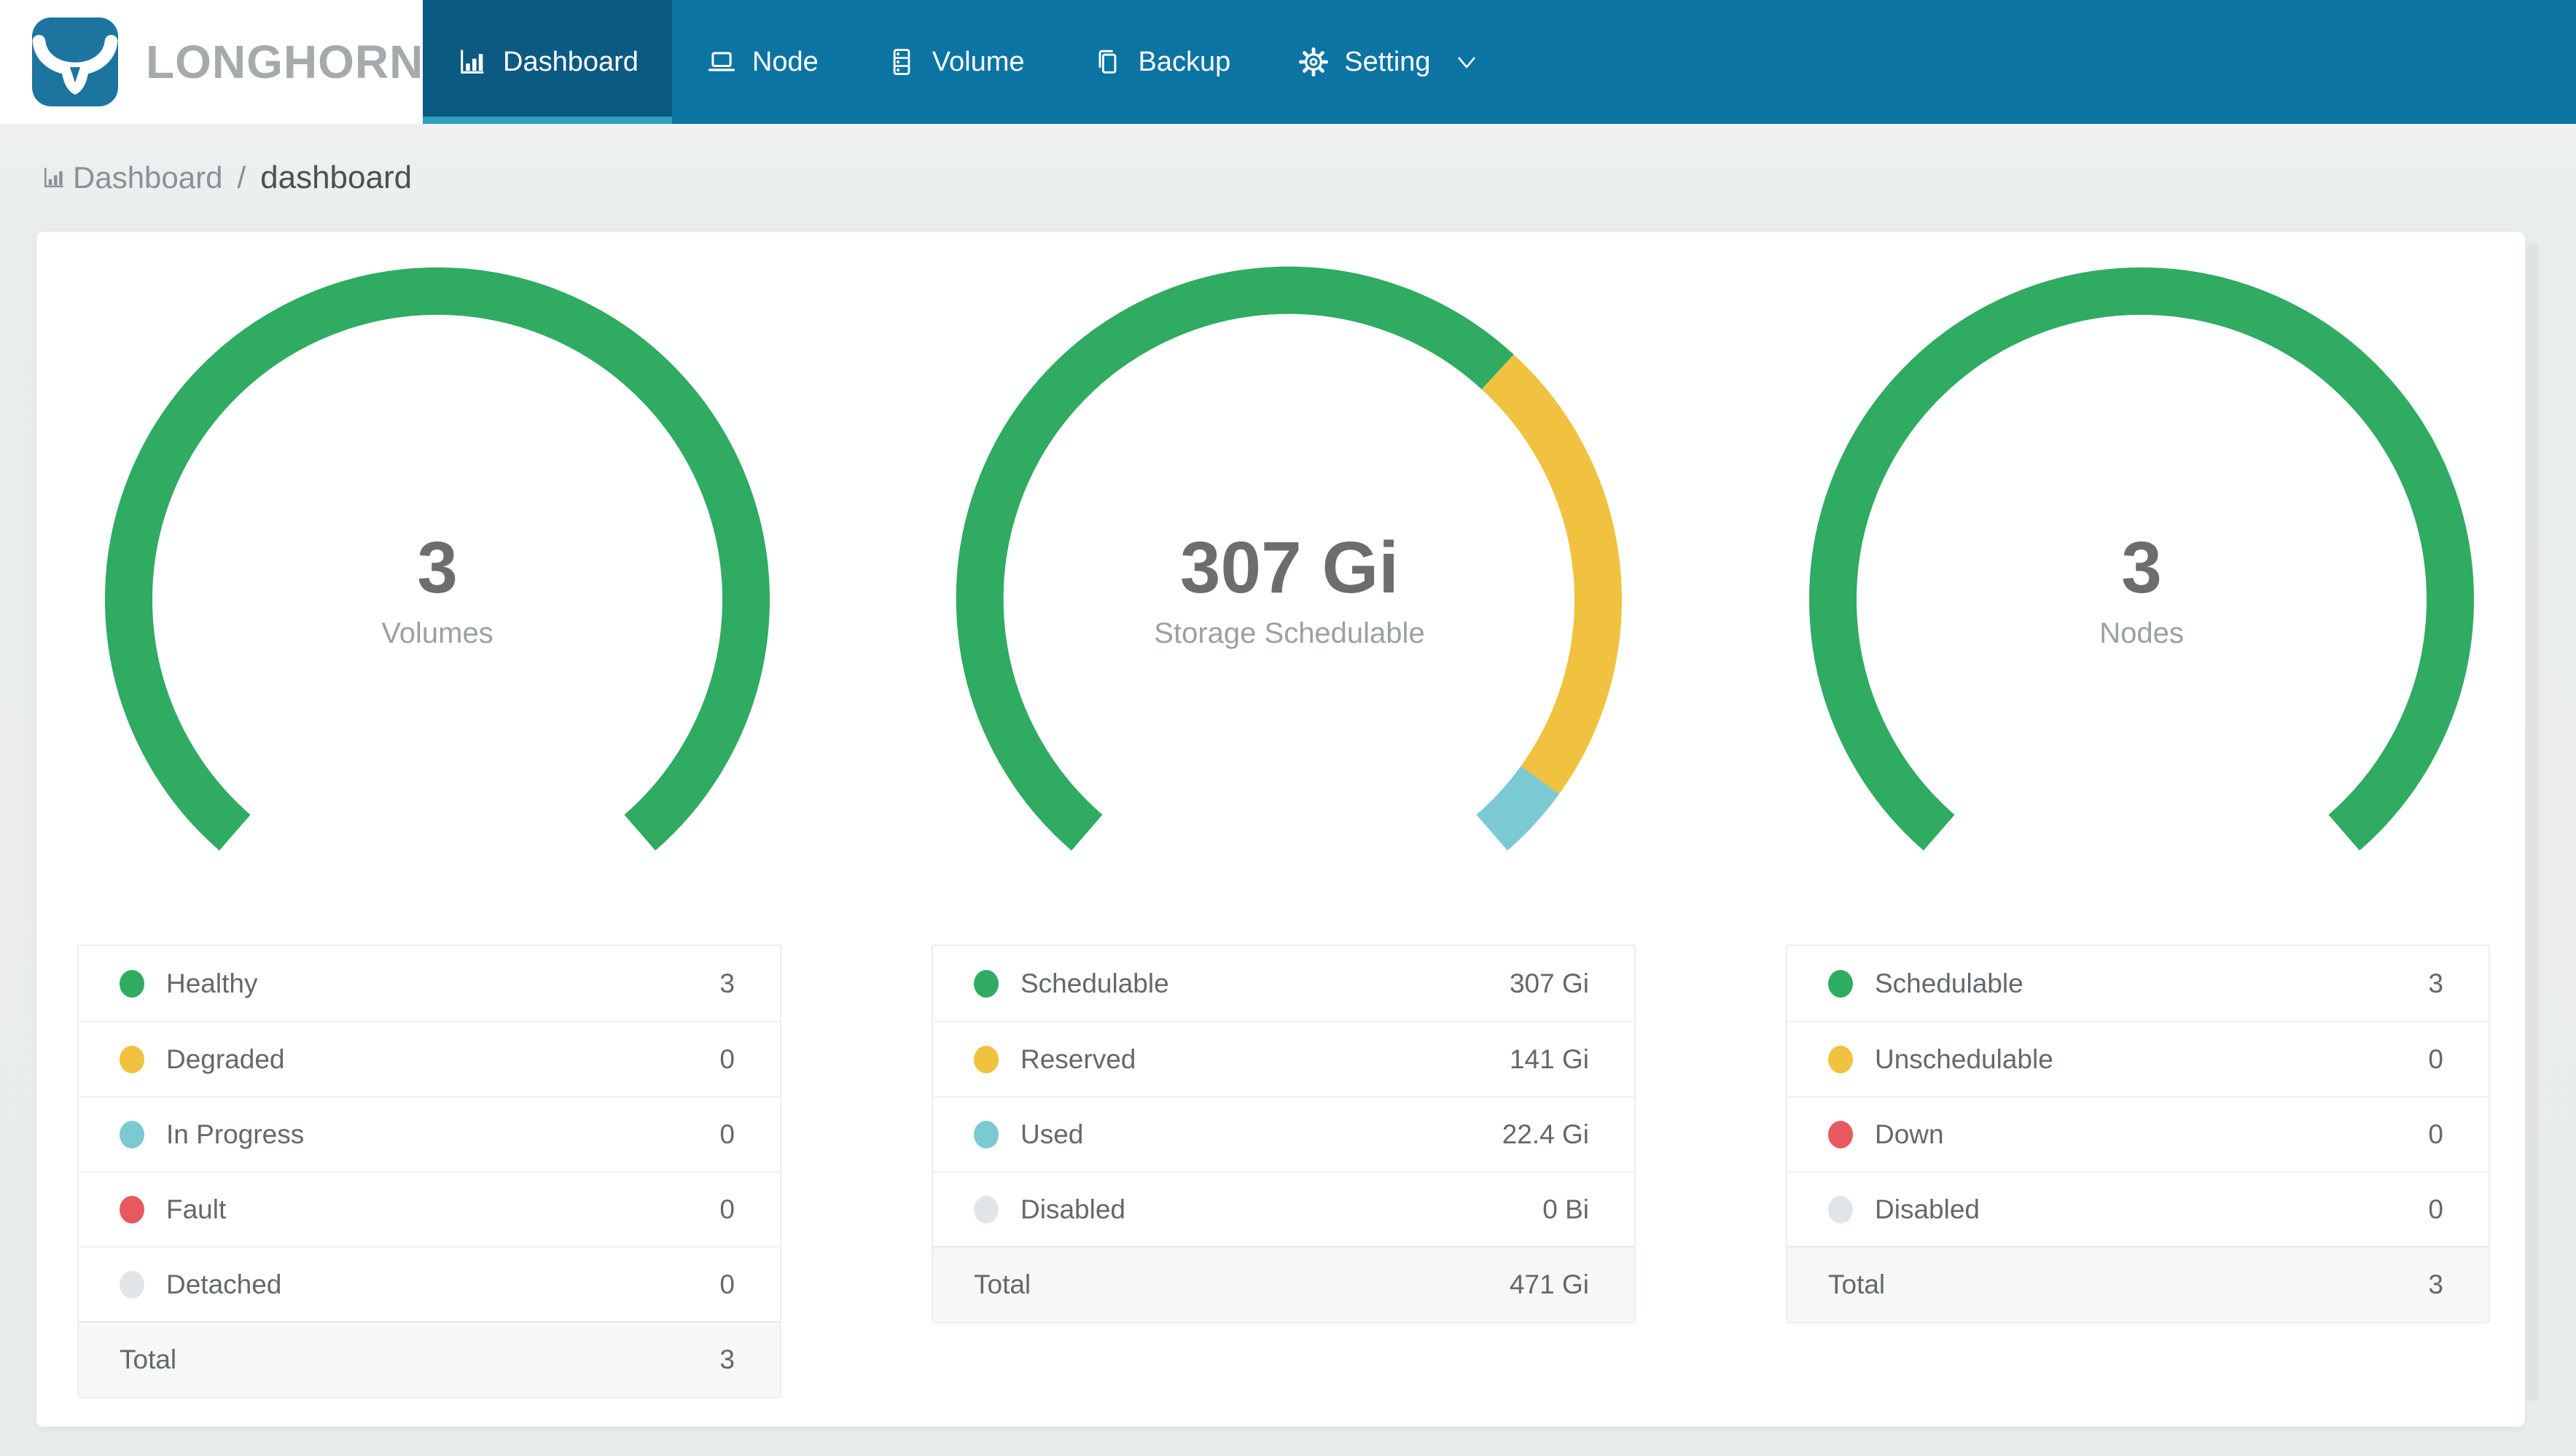  I want to click on nav-item-backup: Backup, so click(1161, 62).